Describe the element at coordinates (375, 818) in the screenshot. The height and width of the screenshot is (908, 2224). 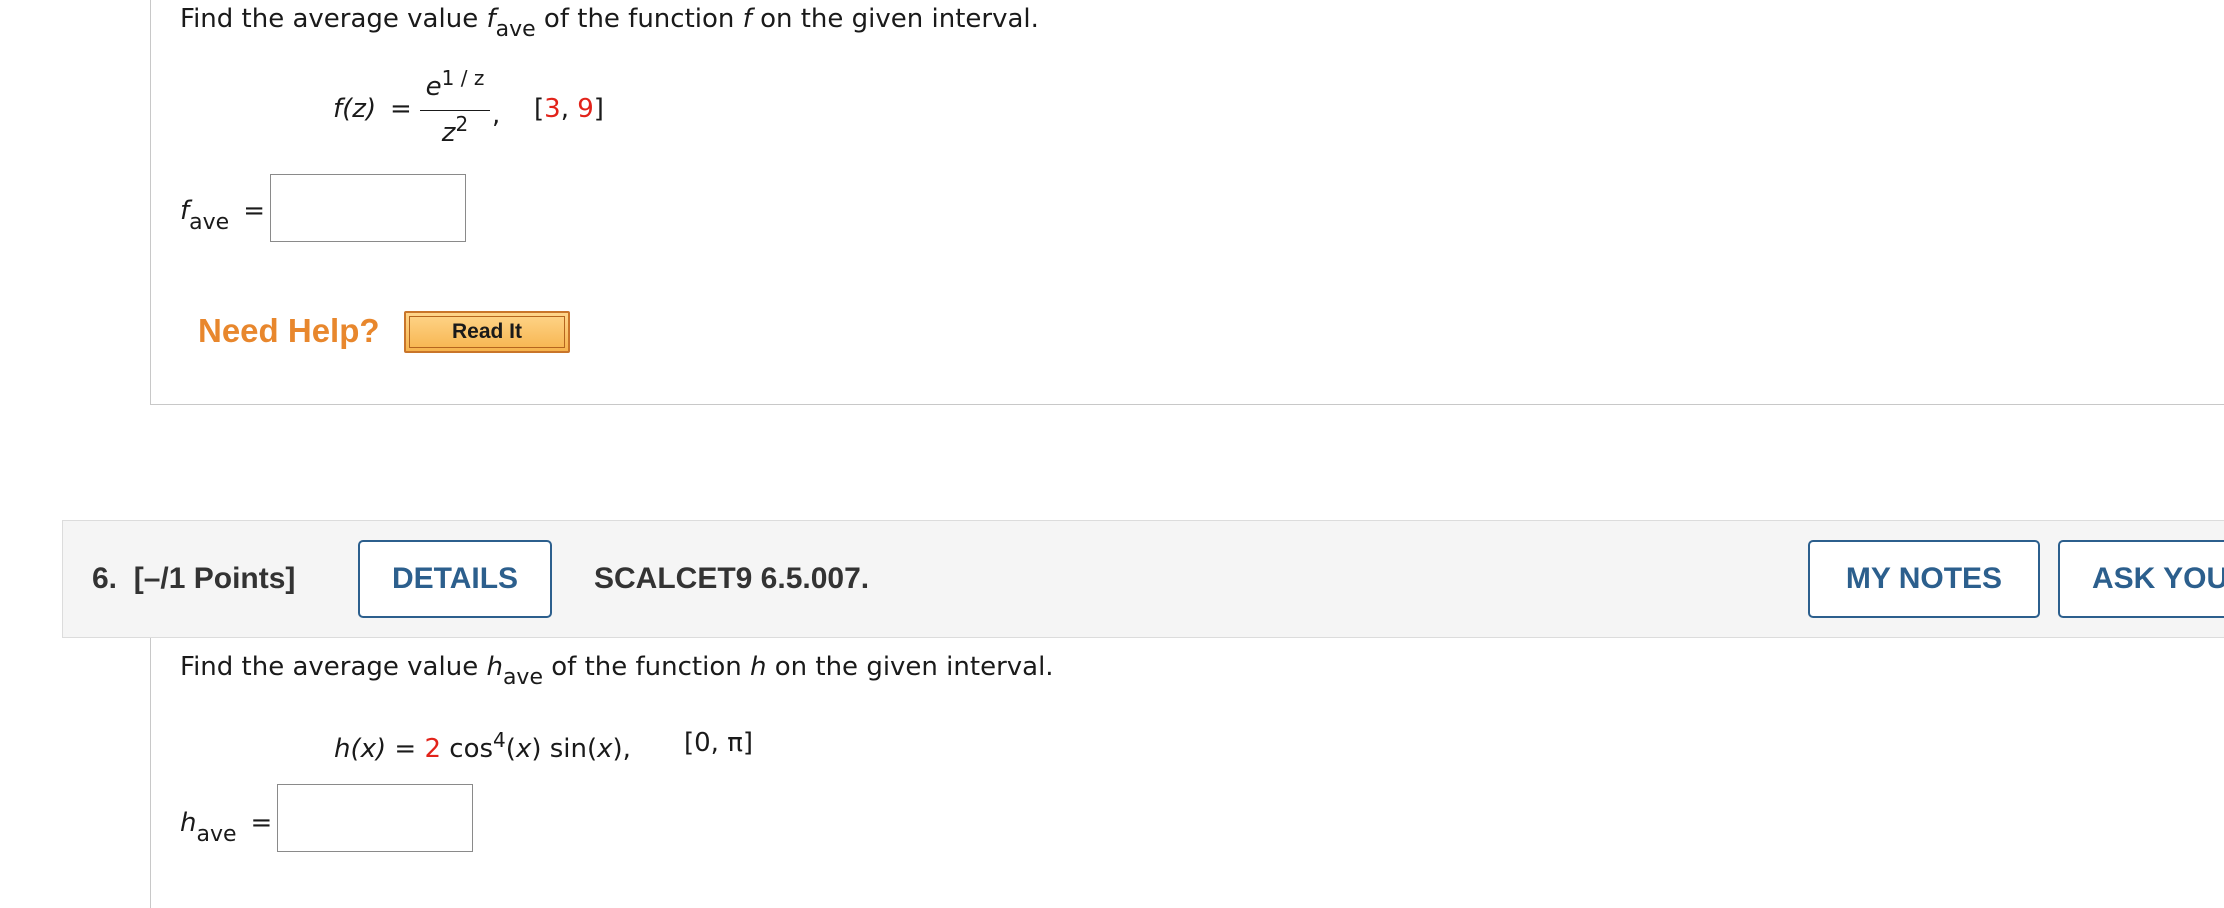
I see `h-ave-answer-input` at that location.